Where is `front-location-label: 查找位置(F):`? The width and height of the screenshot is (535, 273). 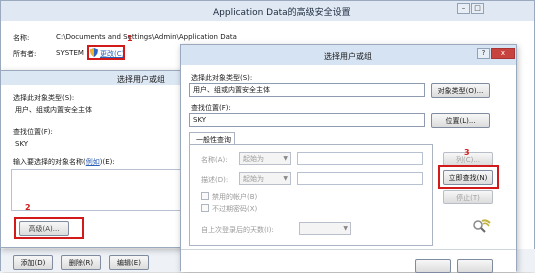 front-location-label: 查找位置(F): is located at coordinates (211, 108).